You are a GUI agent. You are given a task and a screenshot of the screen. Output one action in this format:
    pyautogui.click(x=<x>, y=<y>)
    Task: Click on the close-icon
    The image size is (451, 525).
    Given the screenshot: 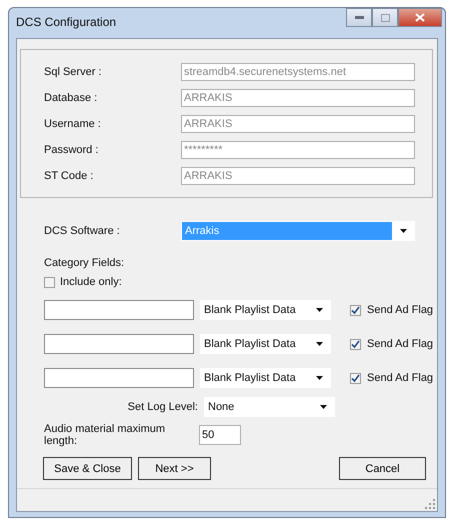 What is the action you would take?
    pyautogui.click(x=420, y=17)
    